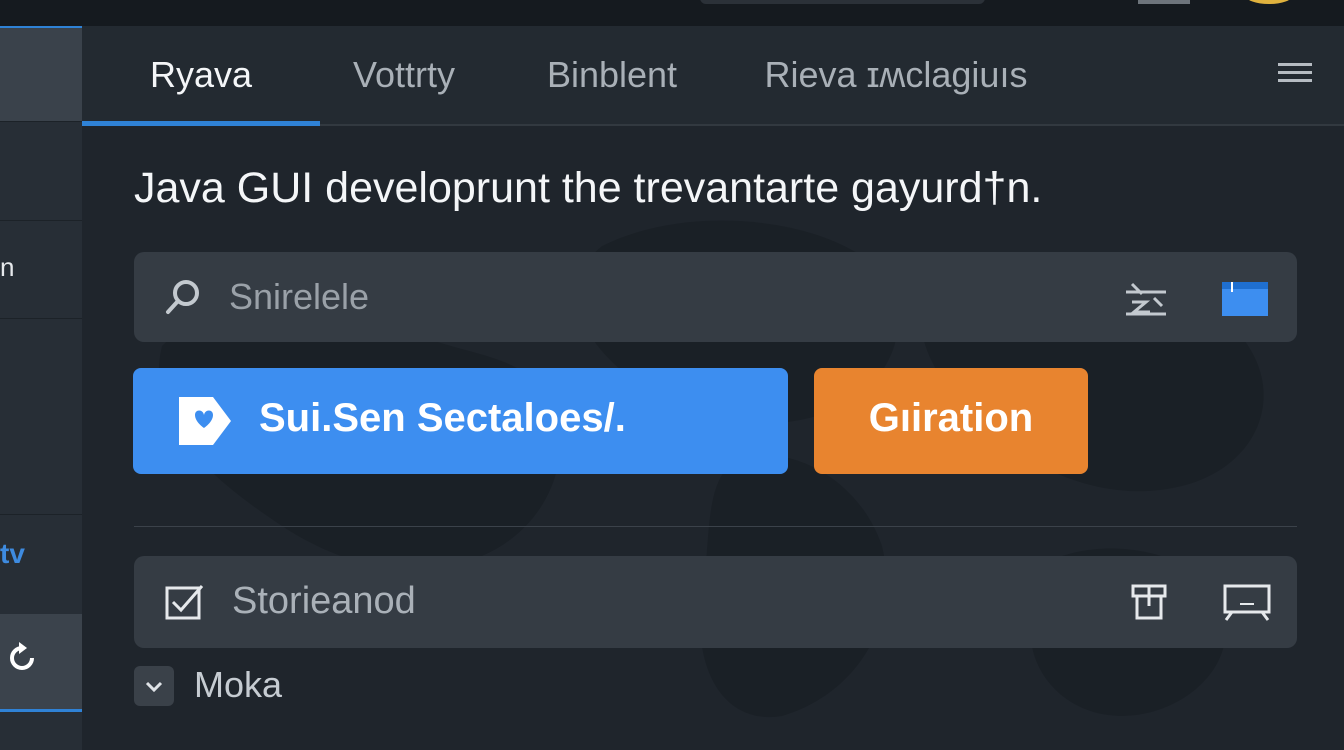 Image resolution: width=1344 pixels, height=750 pixels. Describe the element at coordinates (238, 684) in the screenshot. I see `moka-label: Moka` at that location.